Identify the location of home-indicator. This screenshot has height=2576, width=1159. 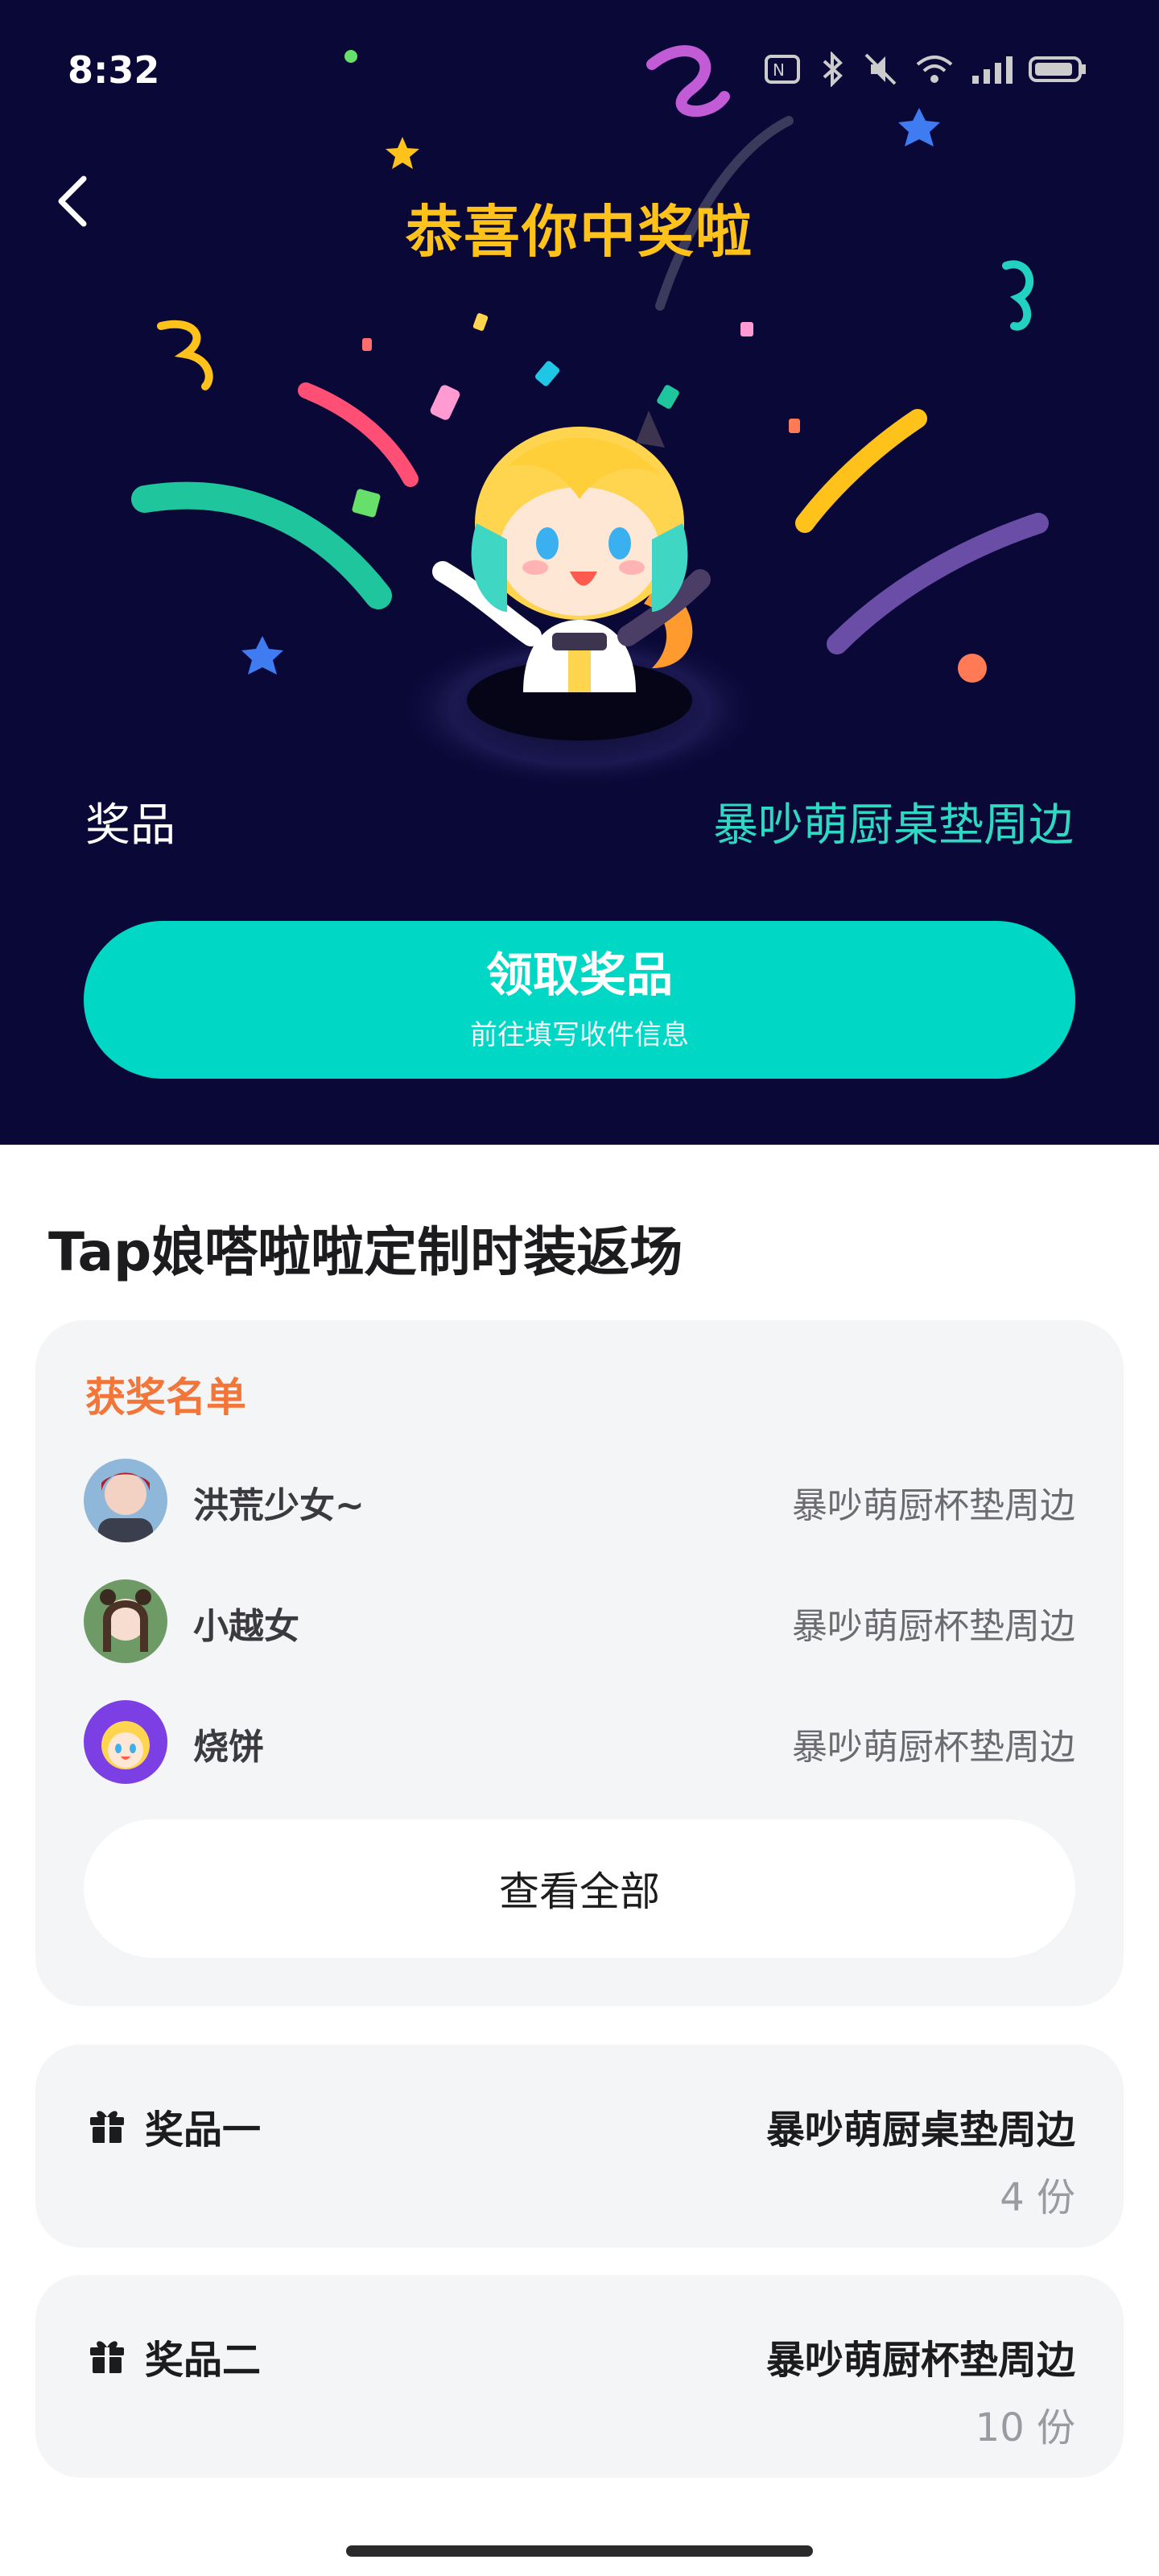
(579, 2551).